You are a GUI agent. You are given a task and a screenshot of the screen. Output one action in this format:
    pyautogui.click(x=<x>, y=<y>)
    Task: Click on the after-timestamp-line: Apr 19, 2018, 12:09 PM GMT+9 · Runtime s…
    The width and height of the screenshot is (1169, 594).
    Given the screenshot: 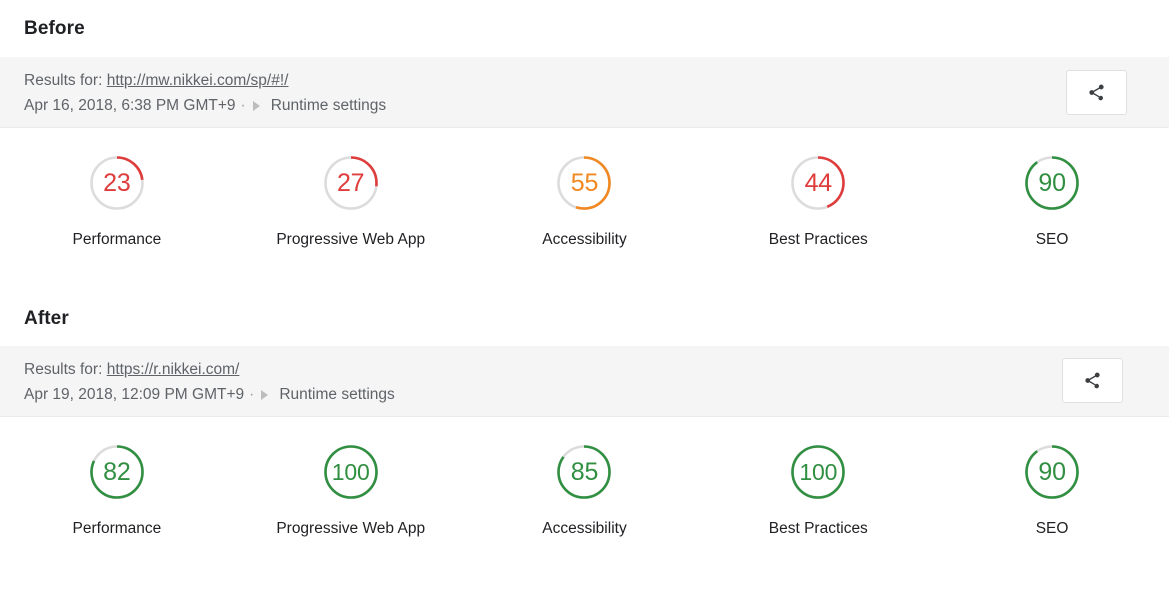 What is the action you would take?
    pyautogui.click(x=209, y=394)
    